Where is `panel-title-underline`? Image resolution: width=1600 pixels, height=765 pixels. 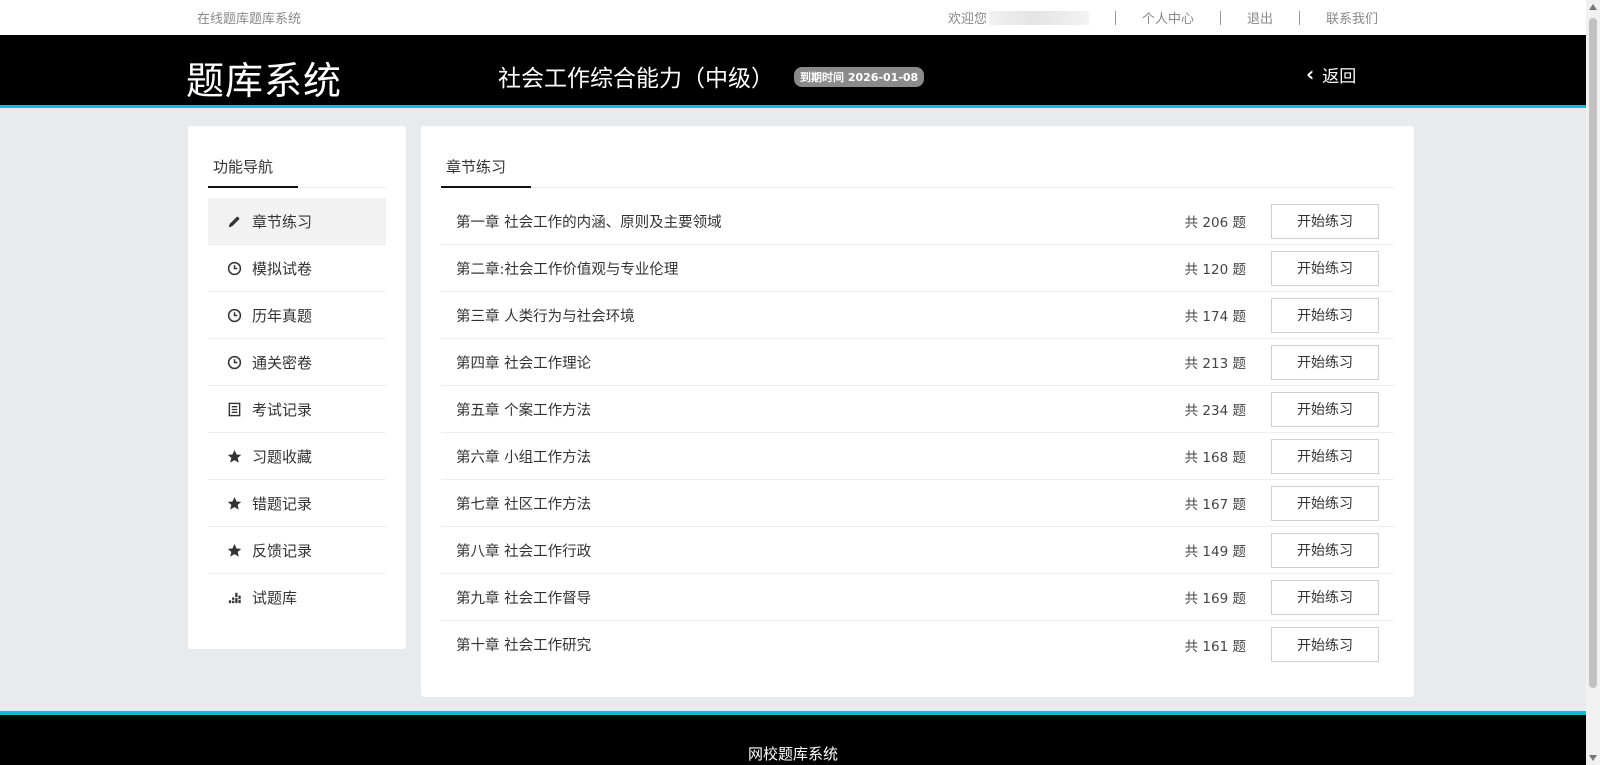 panel-title-underline is located at coordinates (486, 187).